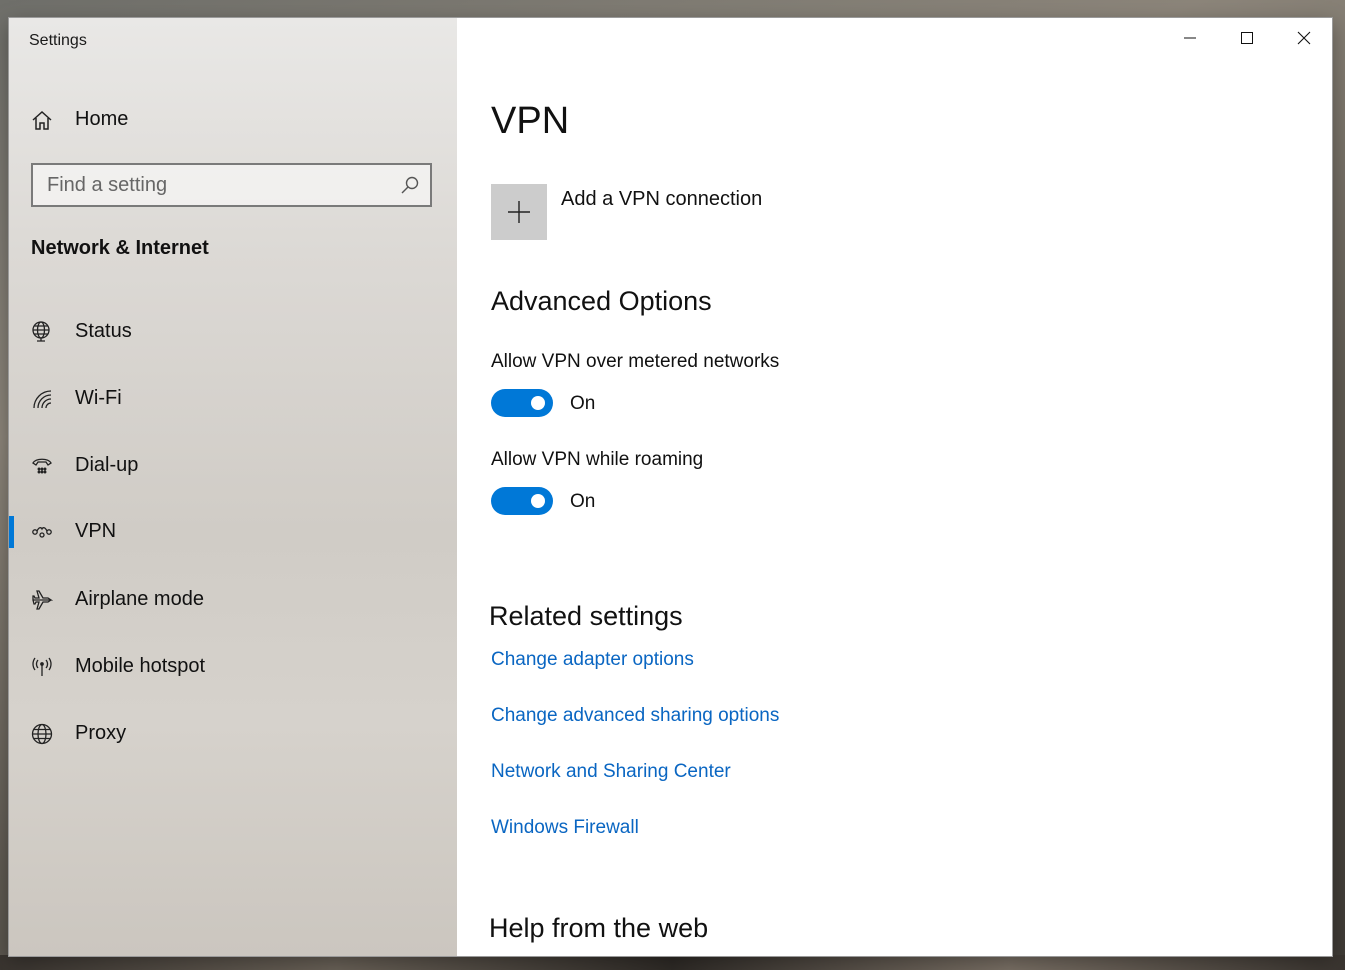 This screenshot has width=1345, height=970. Describe the element at coordinates (233, 667) in the screenshot. I see `sidebar-item-mobile-hotspot: Mobile hotspot` at that location.